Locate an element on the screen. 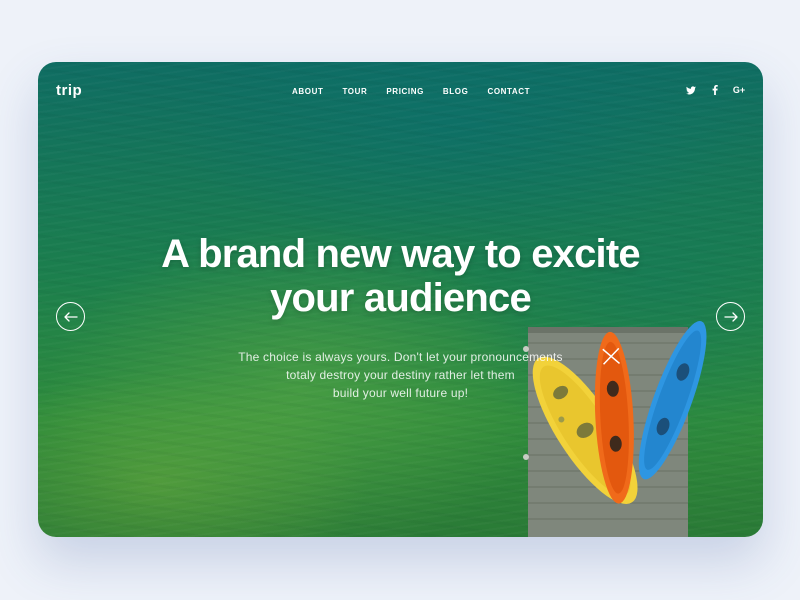  hero-title: A brand new way to excite your audience is located at coordinates (400, 276).